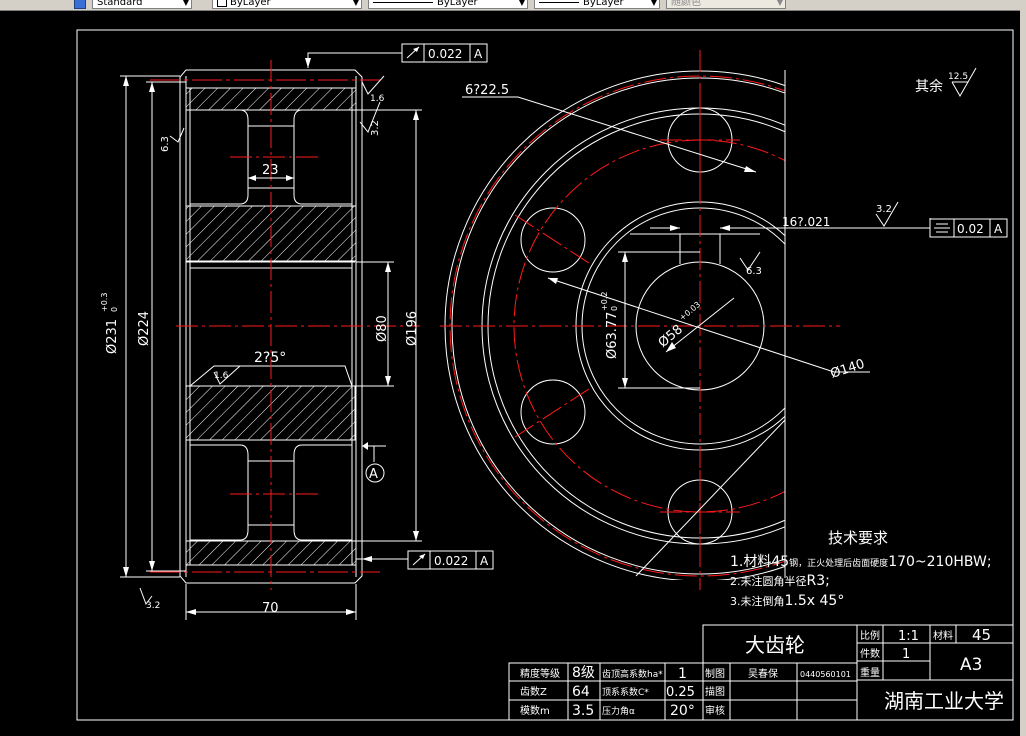 Image resolution: width=1026 pixels, height=736 pixels. What do you see at coordinates (710, 324) in the screenshot?
I see `front-cut` at bounding box center [710, 324].